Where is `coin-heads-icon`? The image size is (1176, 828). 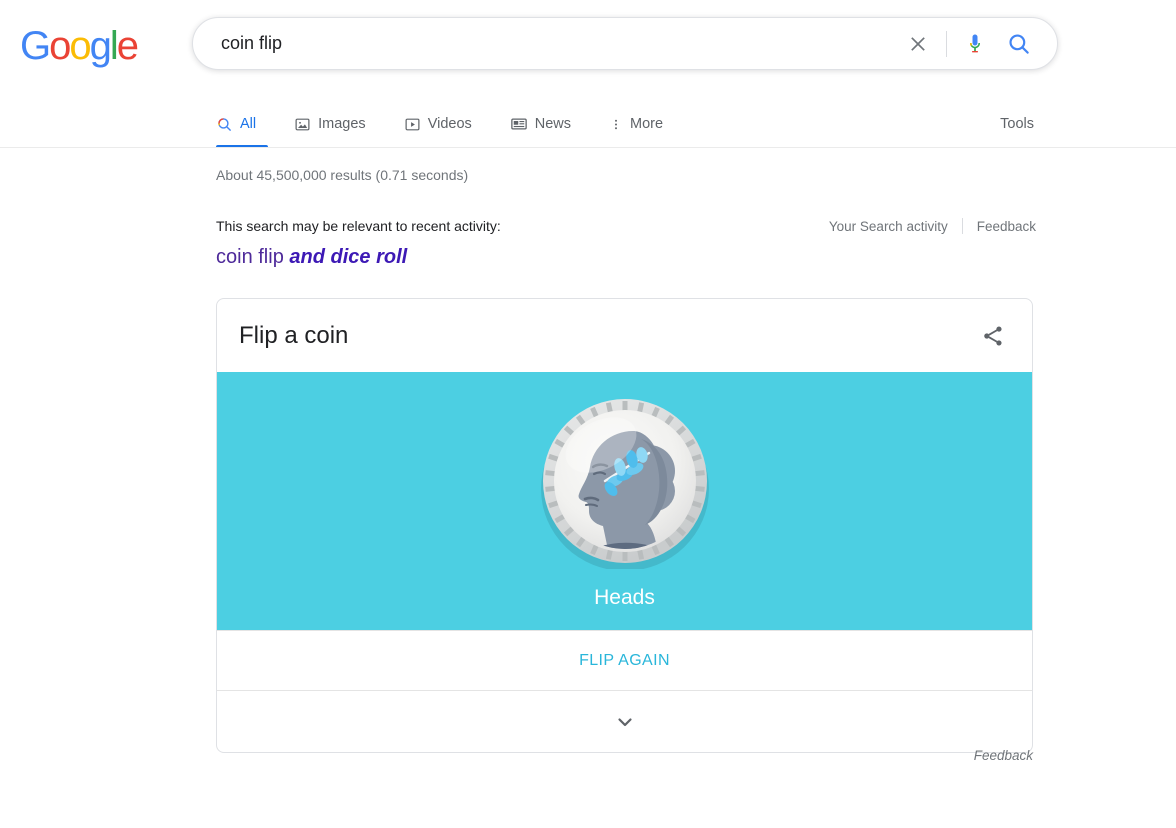 coin-heads-icon is located at coordinates (624, 485).